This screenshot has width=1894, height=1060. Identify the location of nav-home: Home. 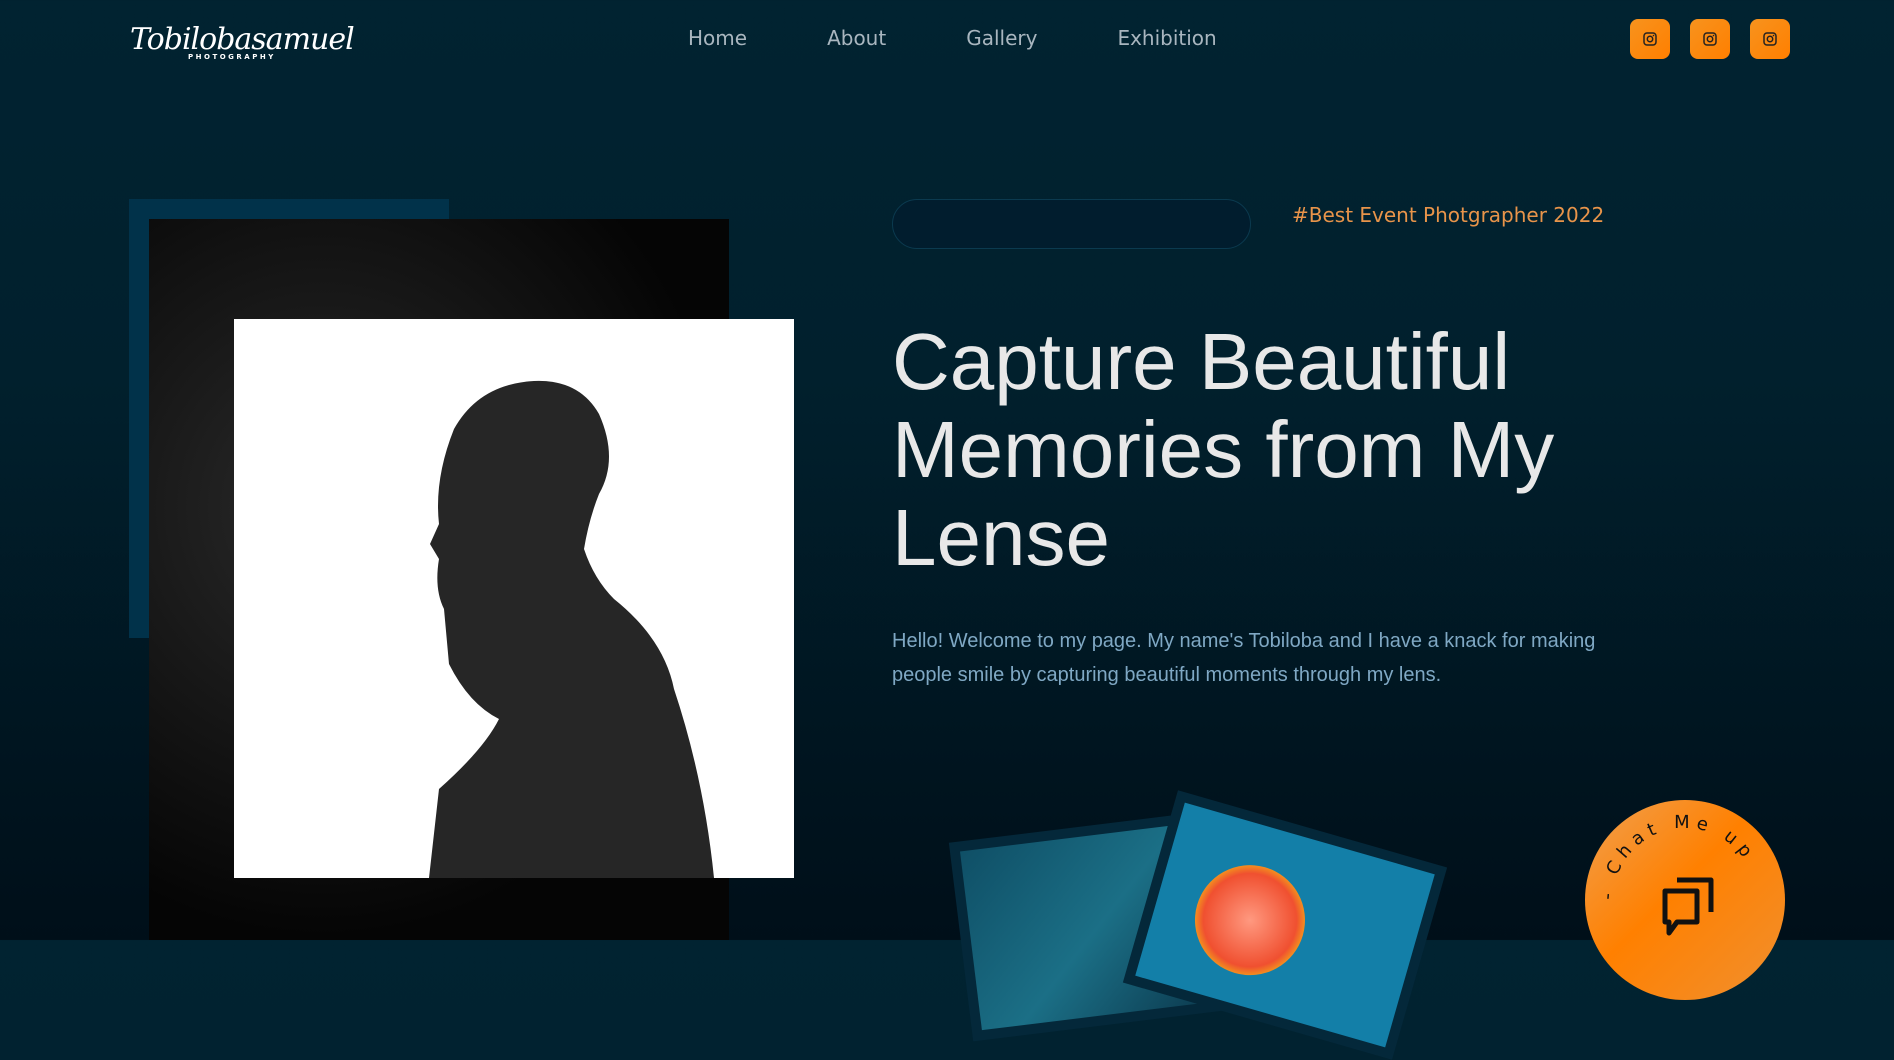
(717, 38).